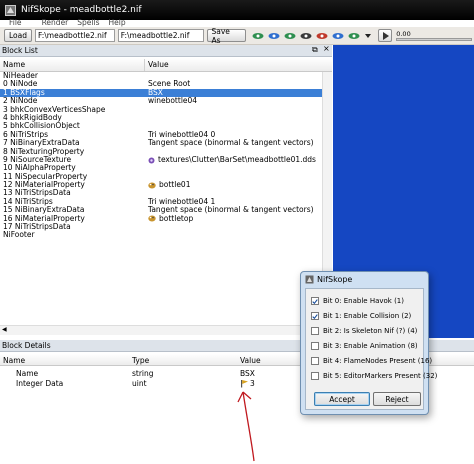 The height and width of the screenshot is (464, 474). I want to click on load-path-input: F:\meadbottle2.nif, so click(75, 35).